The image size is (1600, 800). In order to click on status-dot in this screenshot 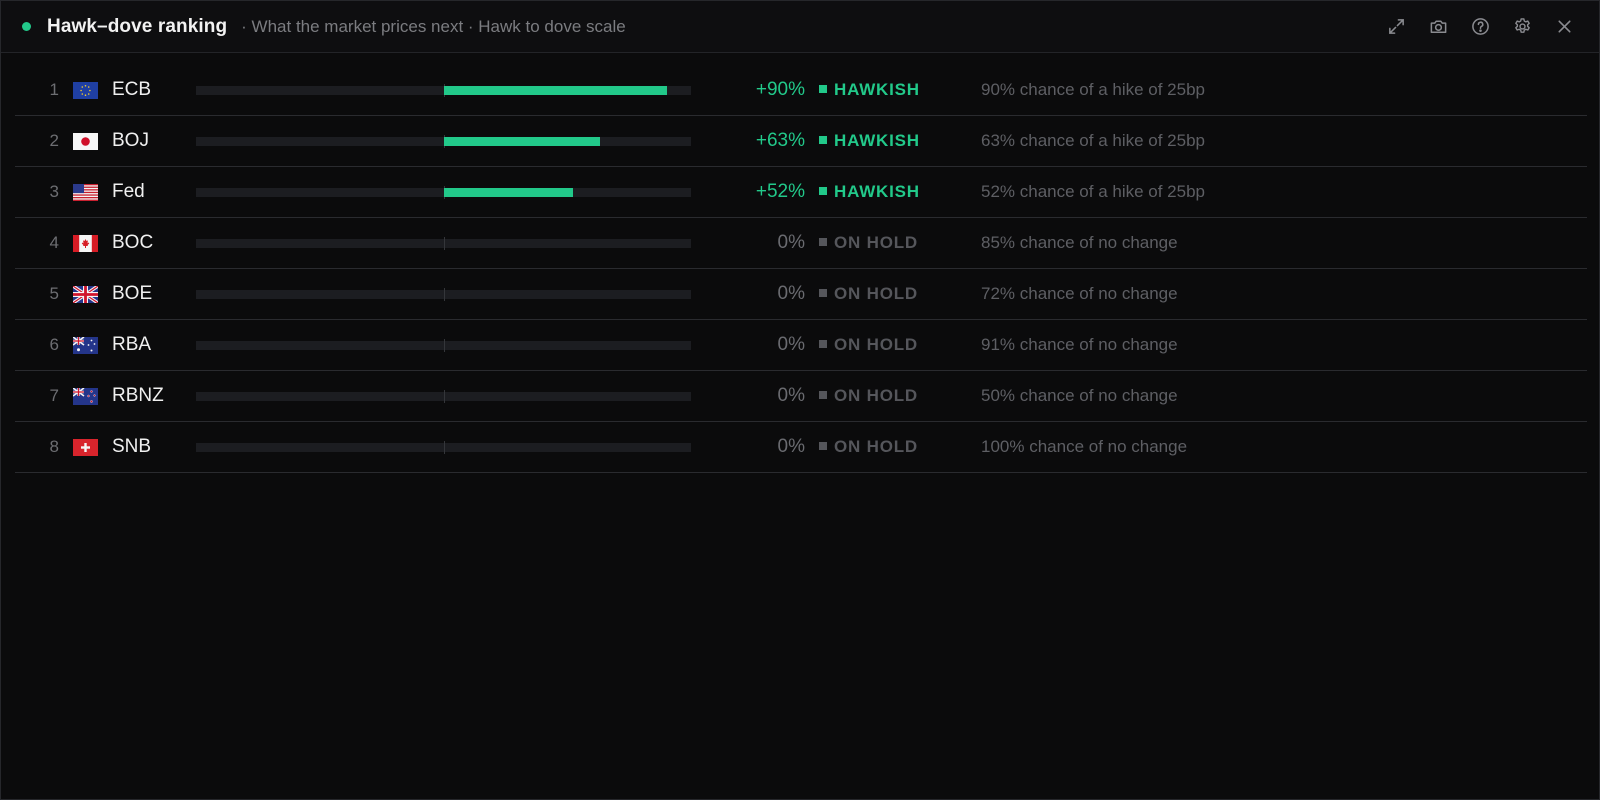, I will do `click(26, 26)`.